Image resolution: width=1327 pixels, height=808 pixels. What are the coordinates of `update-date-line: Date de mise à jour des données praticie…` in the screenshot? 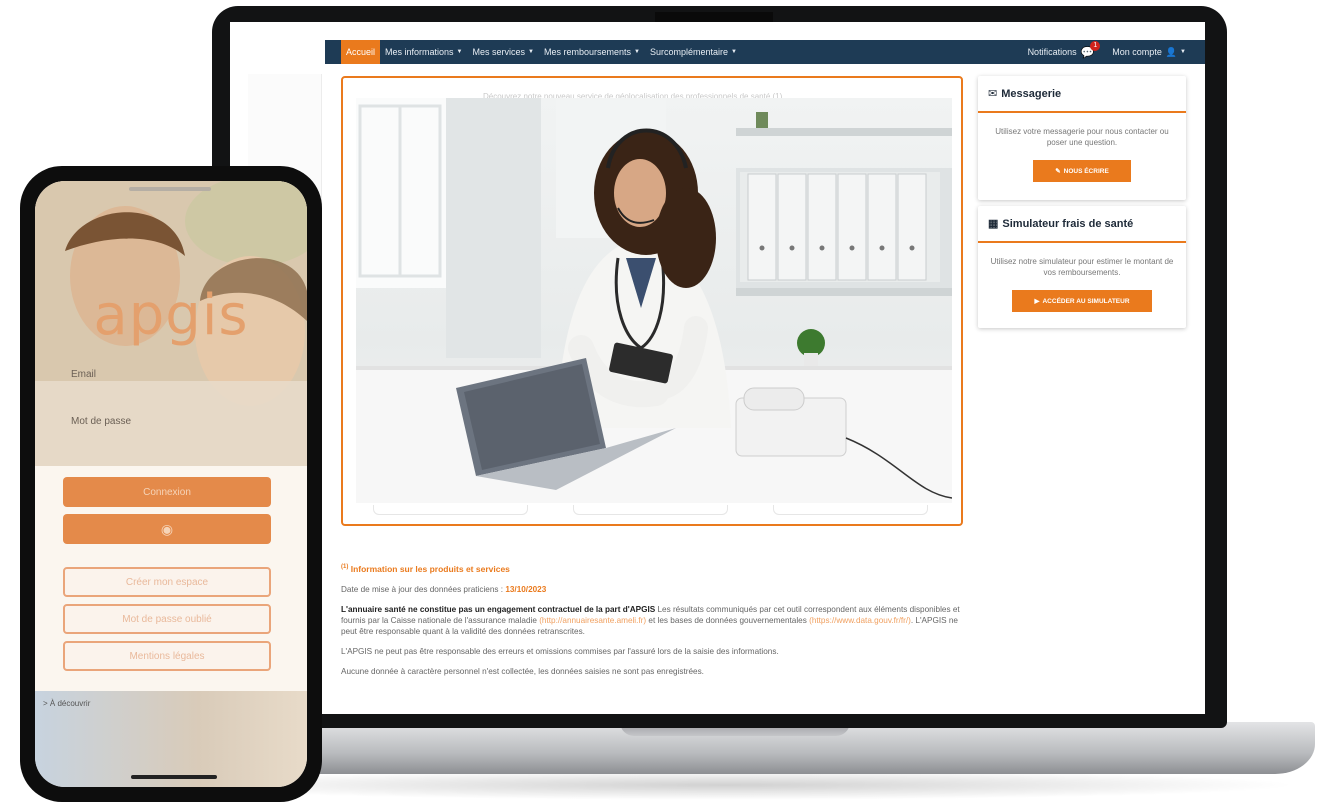 It's located at (653, 589).